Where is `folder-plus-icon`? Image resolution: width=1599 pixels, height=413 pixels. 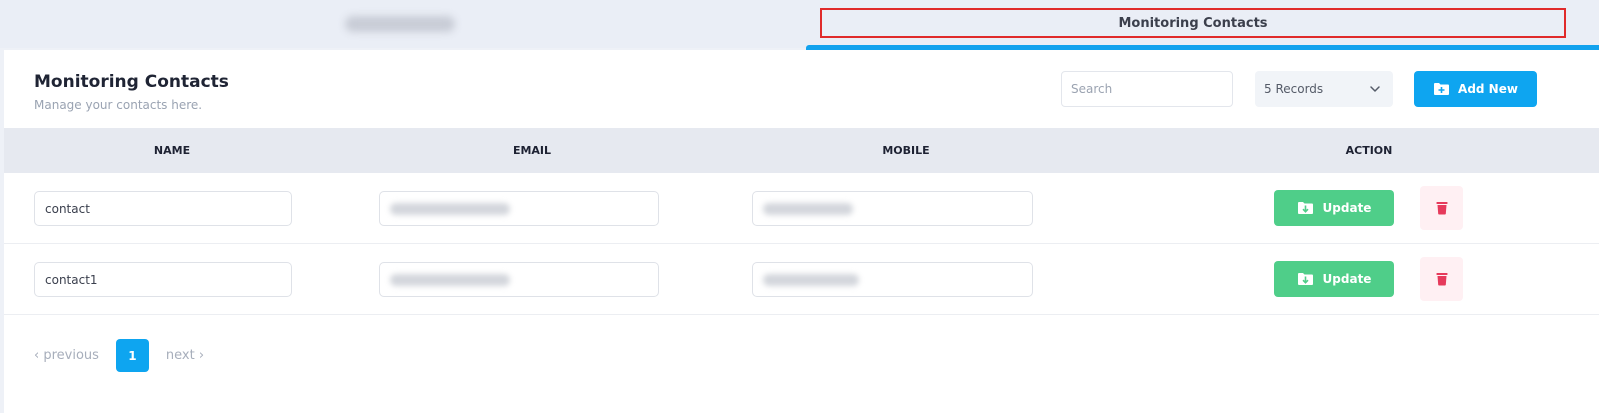 folder-plus-icon is located at coordinates (1442, 89).